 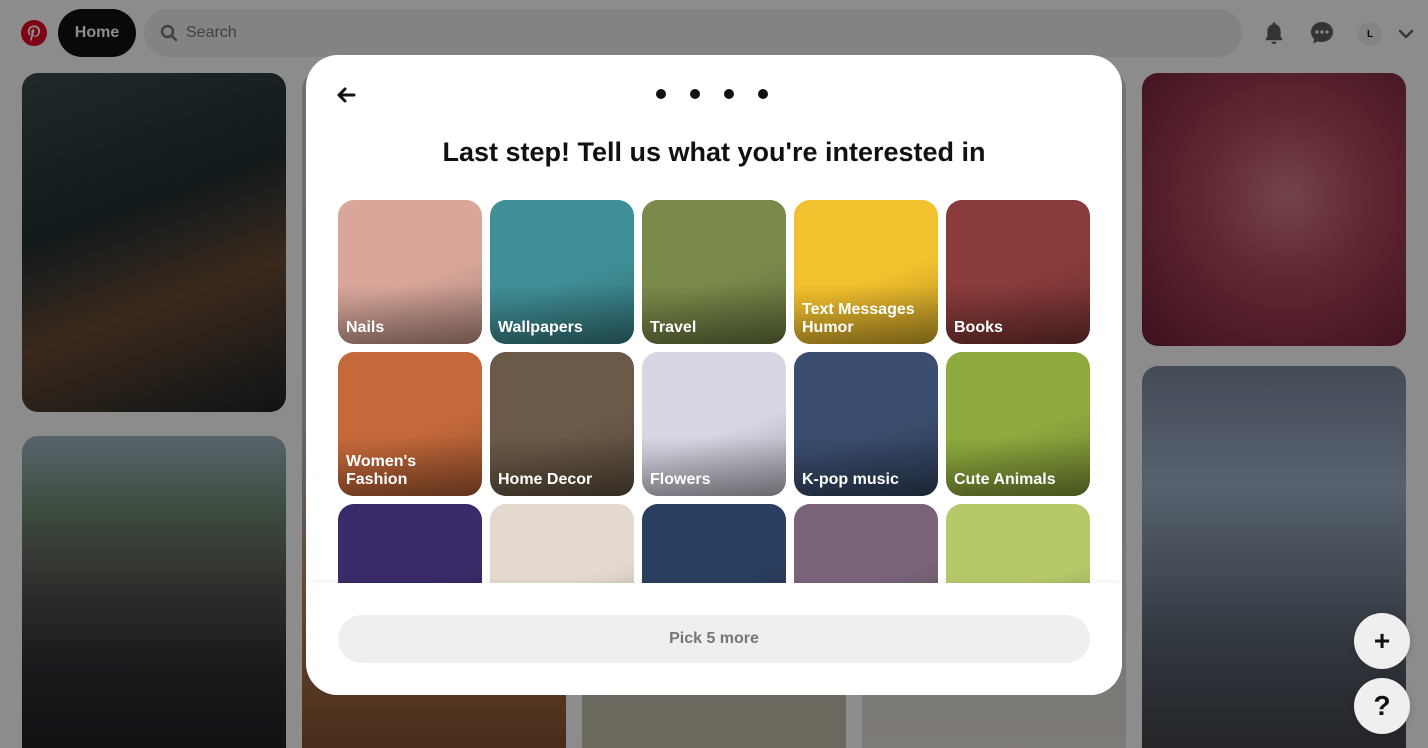 I want to click on topic-tile-books: Books, so click(x=1018, y=272).